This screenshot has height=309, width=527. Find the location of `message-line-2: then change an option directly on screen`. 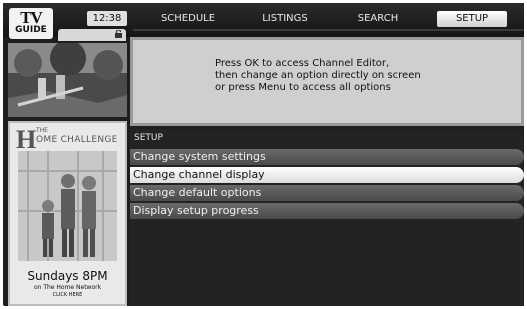

message-line-2: then change an option directly on screen is located at coordinates (318, 75).